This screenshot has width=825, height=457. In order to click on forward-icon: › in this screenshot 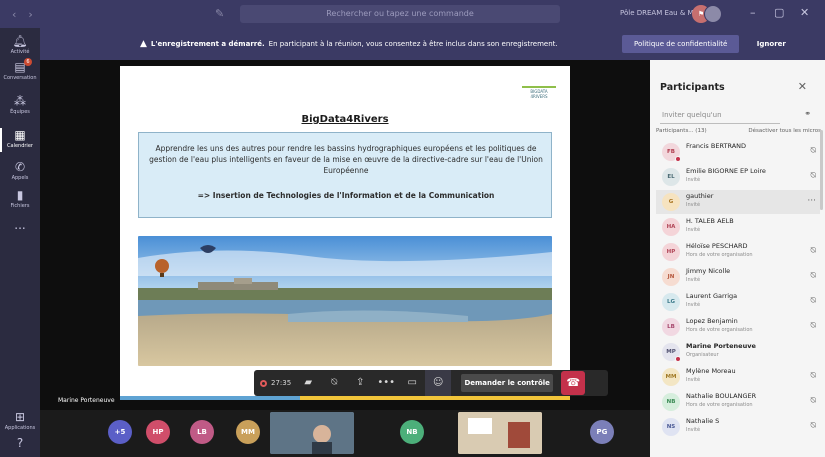, I will do `click(30, 14)`.